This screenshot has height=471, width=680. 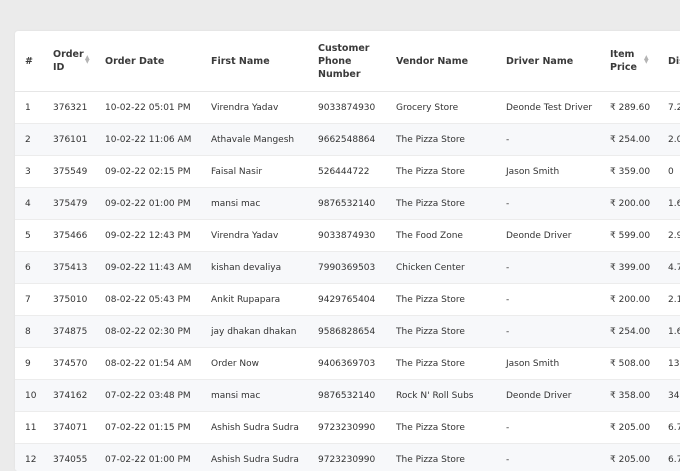 I want to click on cell-vendor-name: Chicken Center, so click(x=441, y=268).